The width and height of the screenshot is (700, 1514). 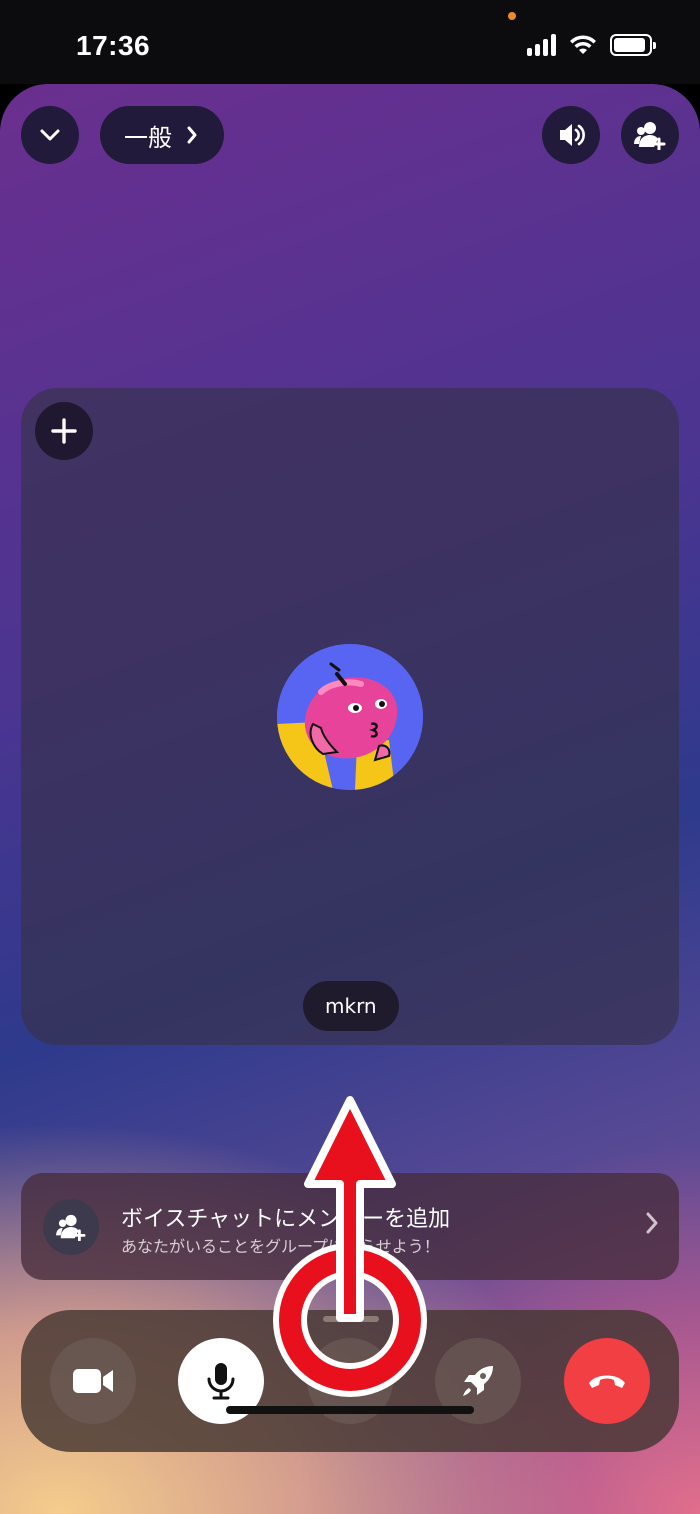 What do you see at coordinates (633, 45) in the screenshot?
I see `battery-icon` at bounding box center [633, 45].